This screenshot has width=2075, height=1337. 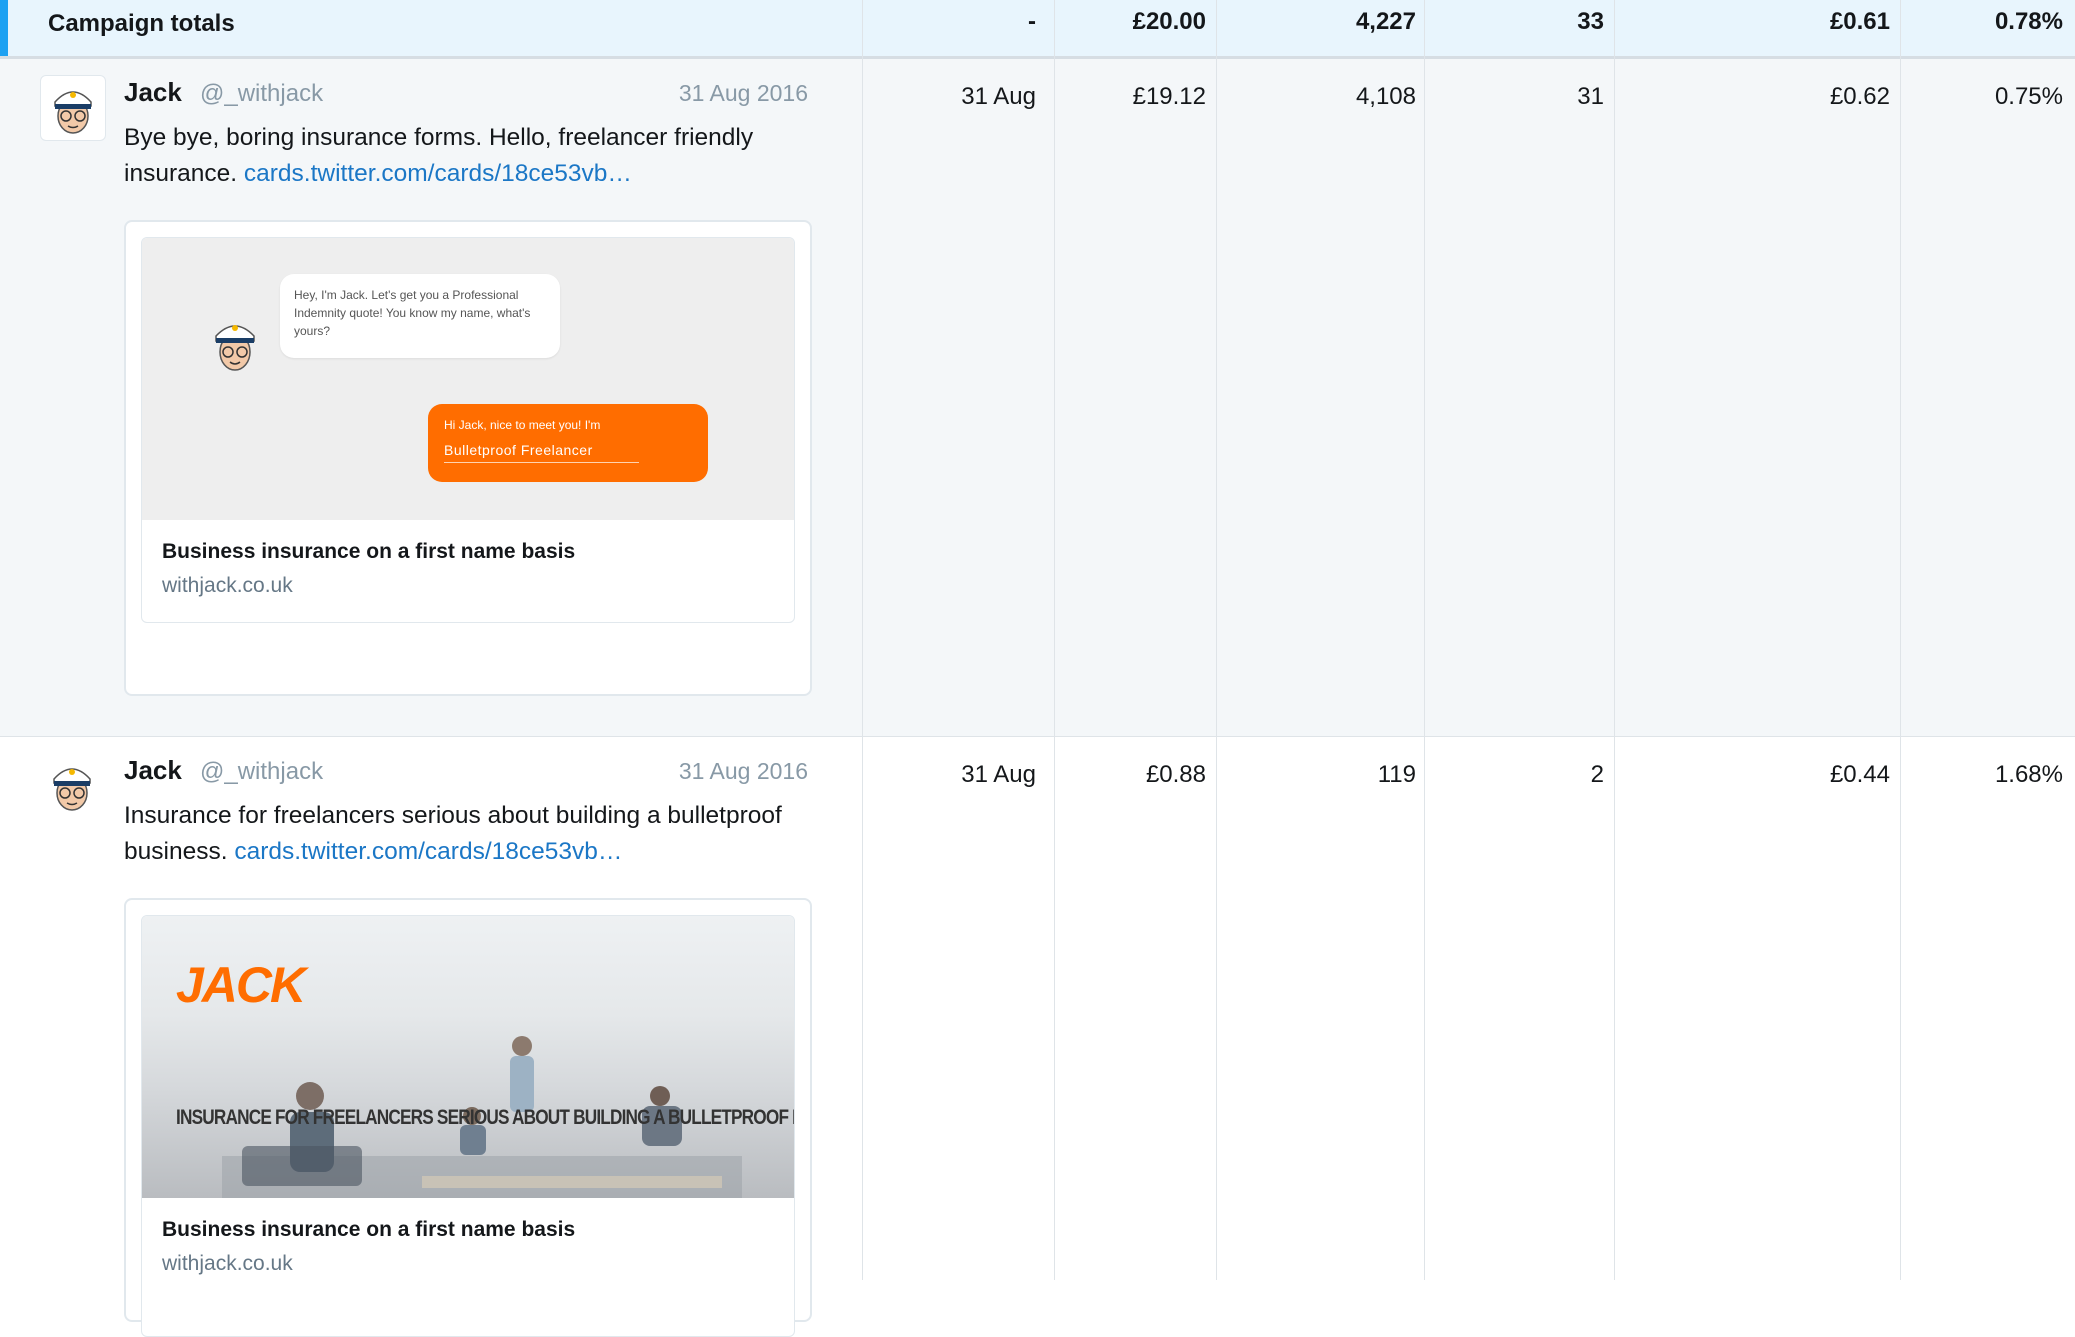 I want to click on cell-spend: £0.88, so click(x=1175, y=774).